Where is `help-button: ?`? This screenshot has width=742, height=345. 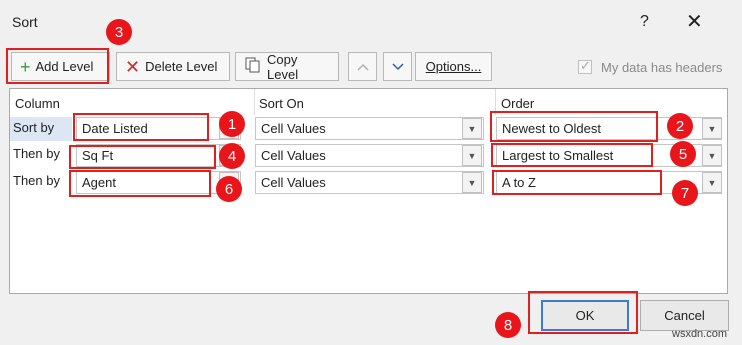 help-button: ? is located at coordinates (644, 22).